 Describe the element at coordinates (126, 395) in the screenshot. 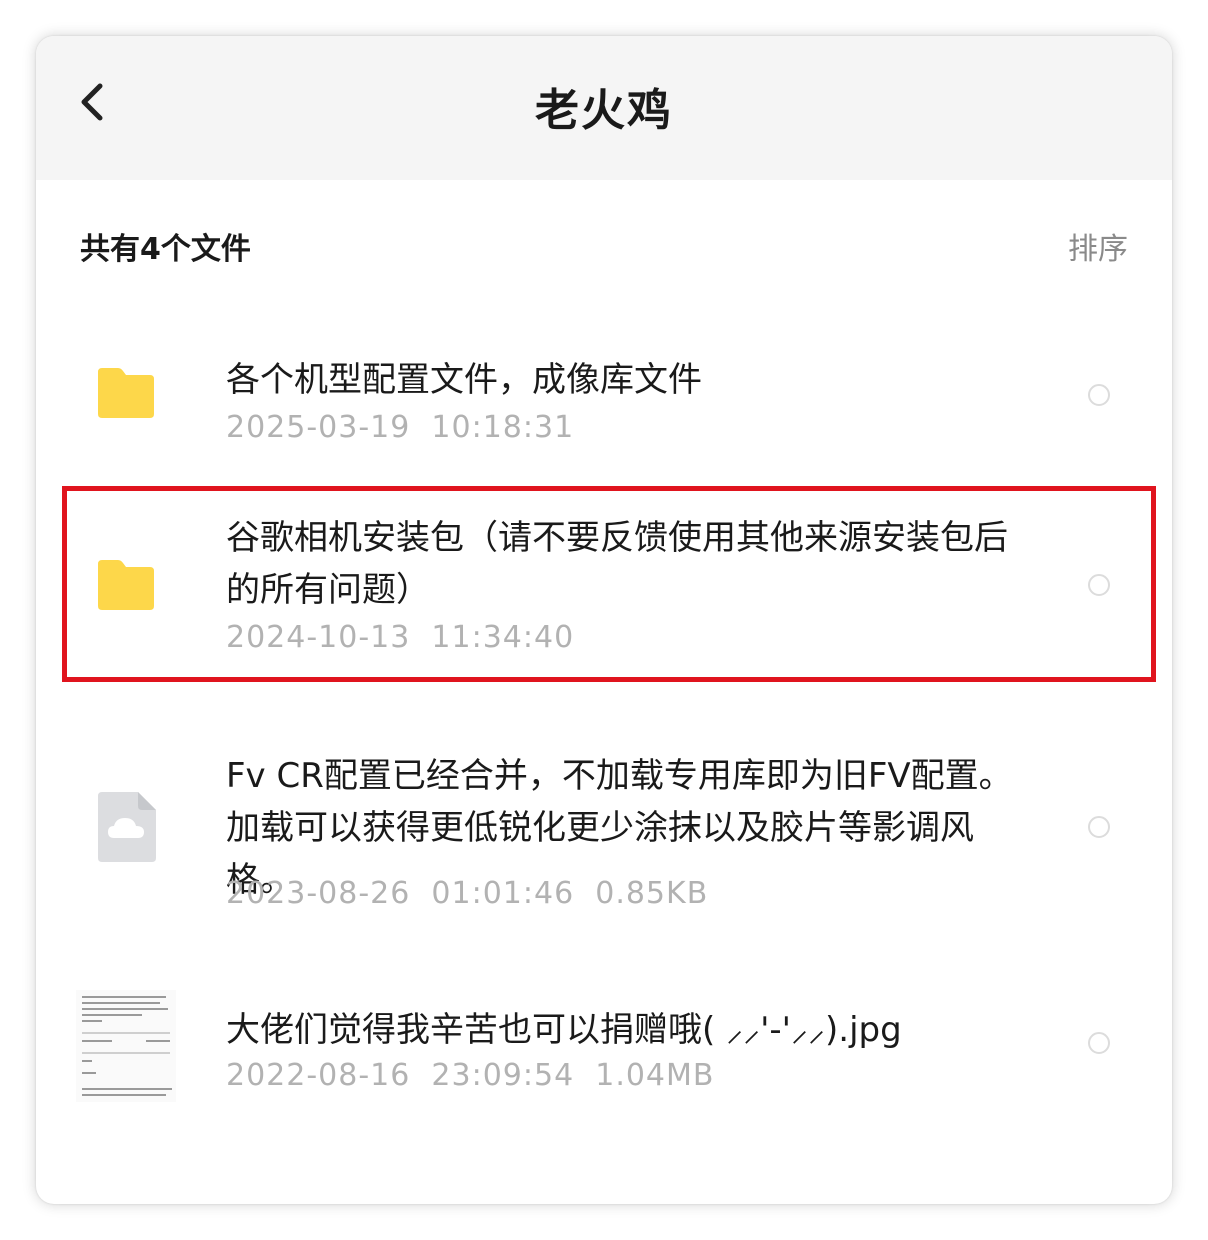

I see `folder-icon` at that location.